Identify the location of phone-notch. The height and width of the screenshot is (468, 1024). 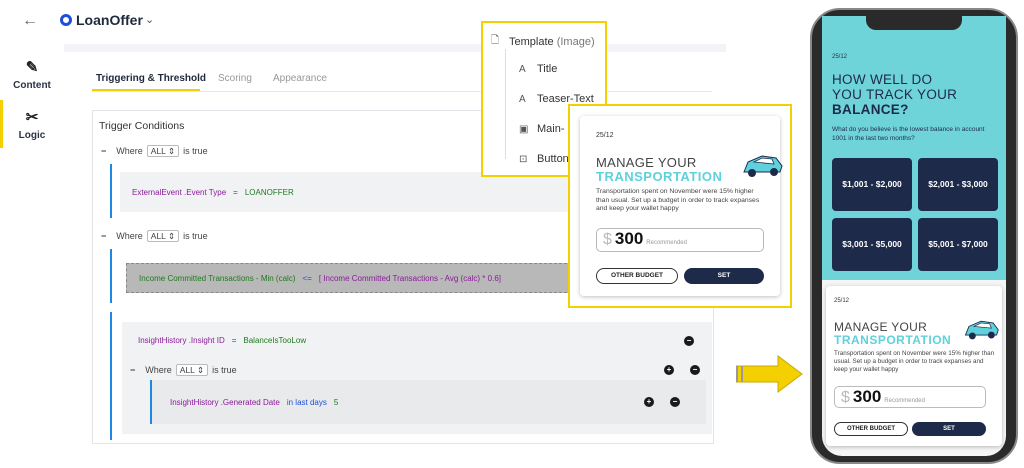
(914, 22).